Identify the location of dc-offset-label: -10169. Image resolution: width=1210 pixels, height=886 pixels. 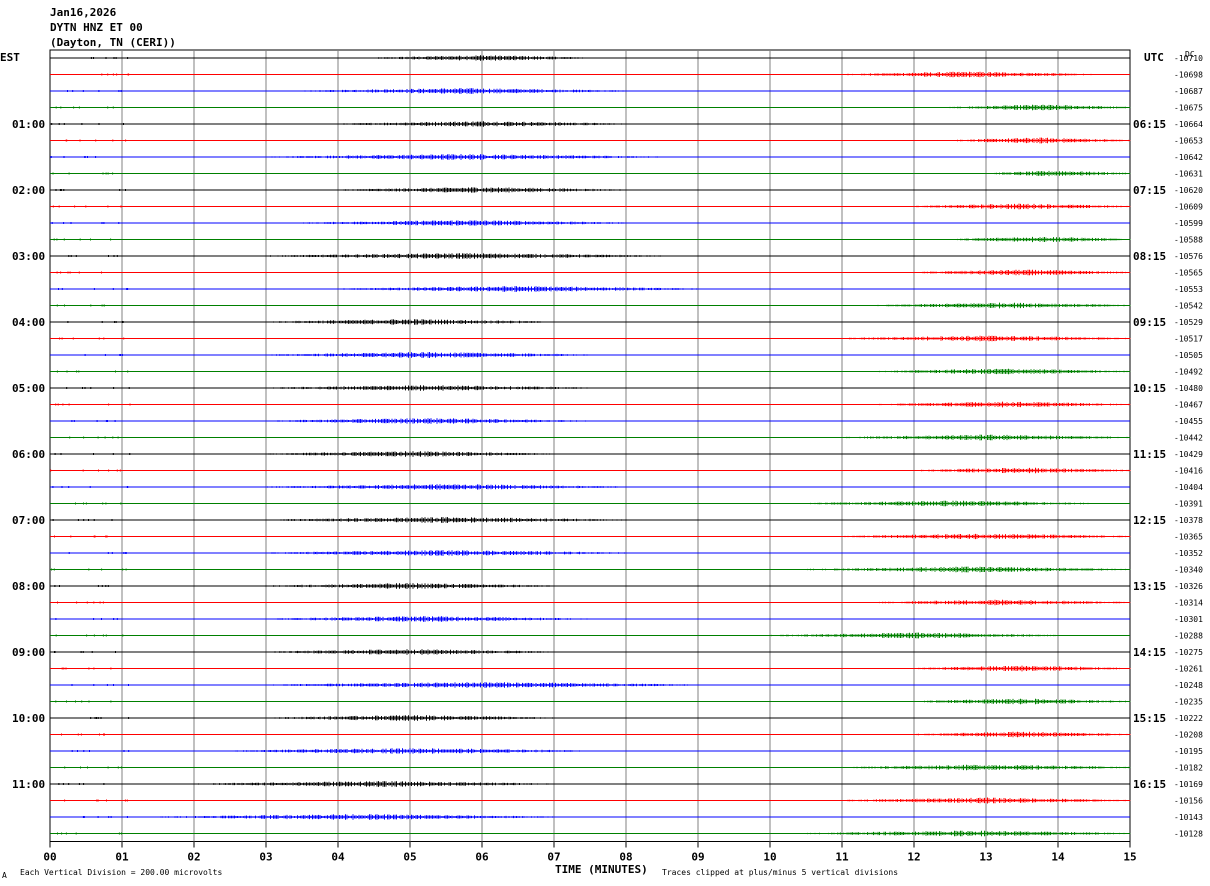
(1188, 784).